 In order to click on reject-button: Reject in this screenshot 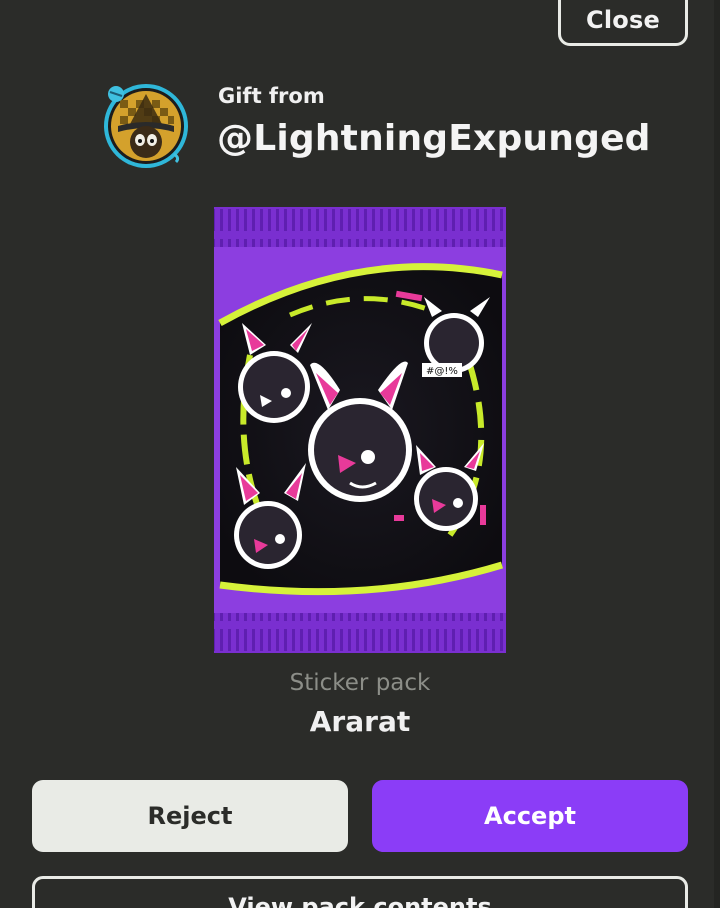, I will do `click(190, 816)`.